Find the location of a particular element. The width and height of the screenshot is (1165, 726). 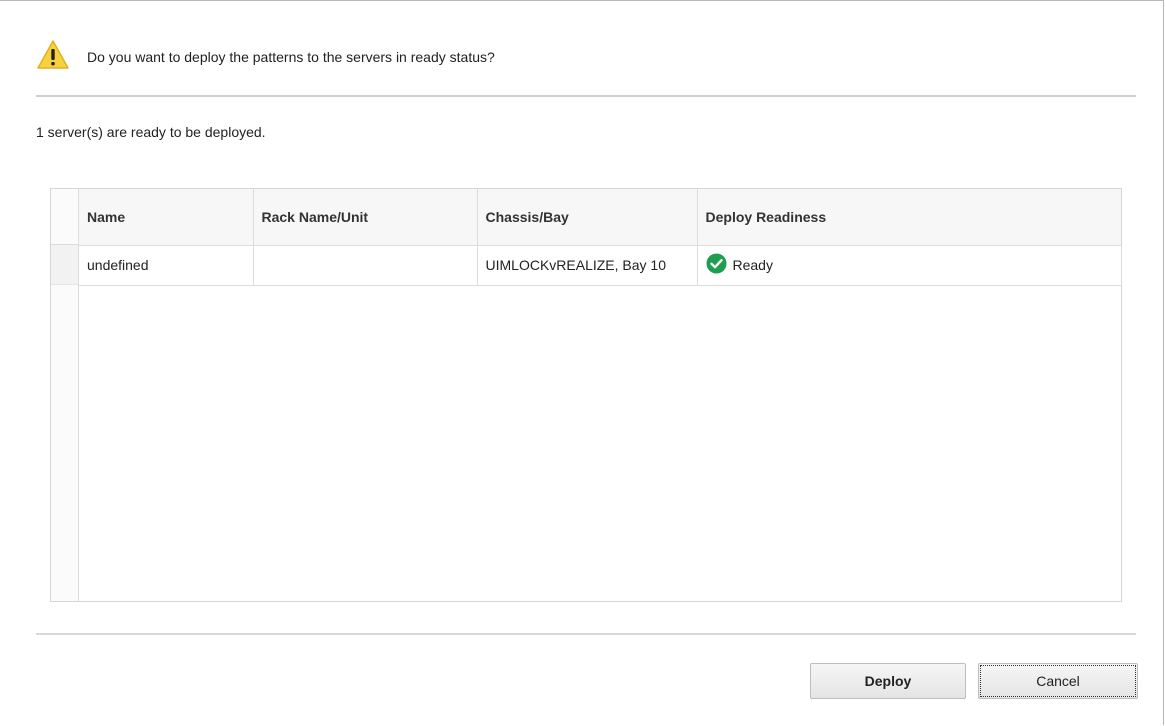

table-row: undefined UIMLOCKvREALIZE, Bay 10 Ready is located at coordinates (600, 265).